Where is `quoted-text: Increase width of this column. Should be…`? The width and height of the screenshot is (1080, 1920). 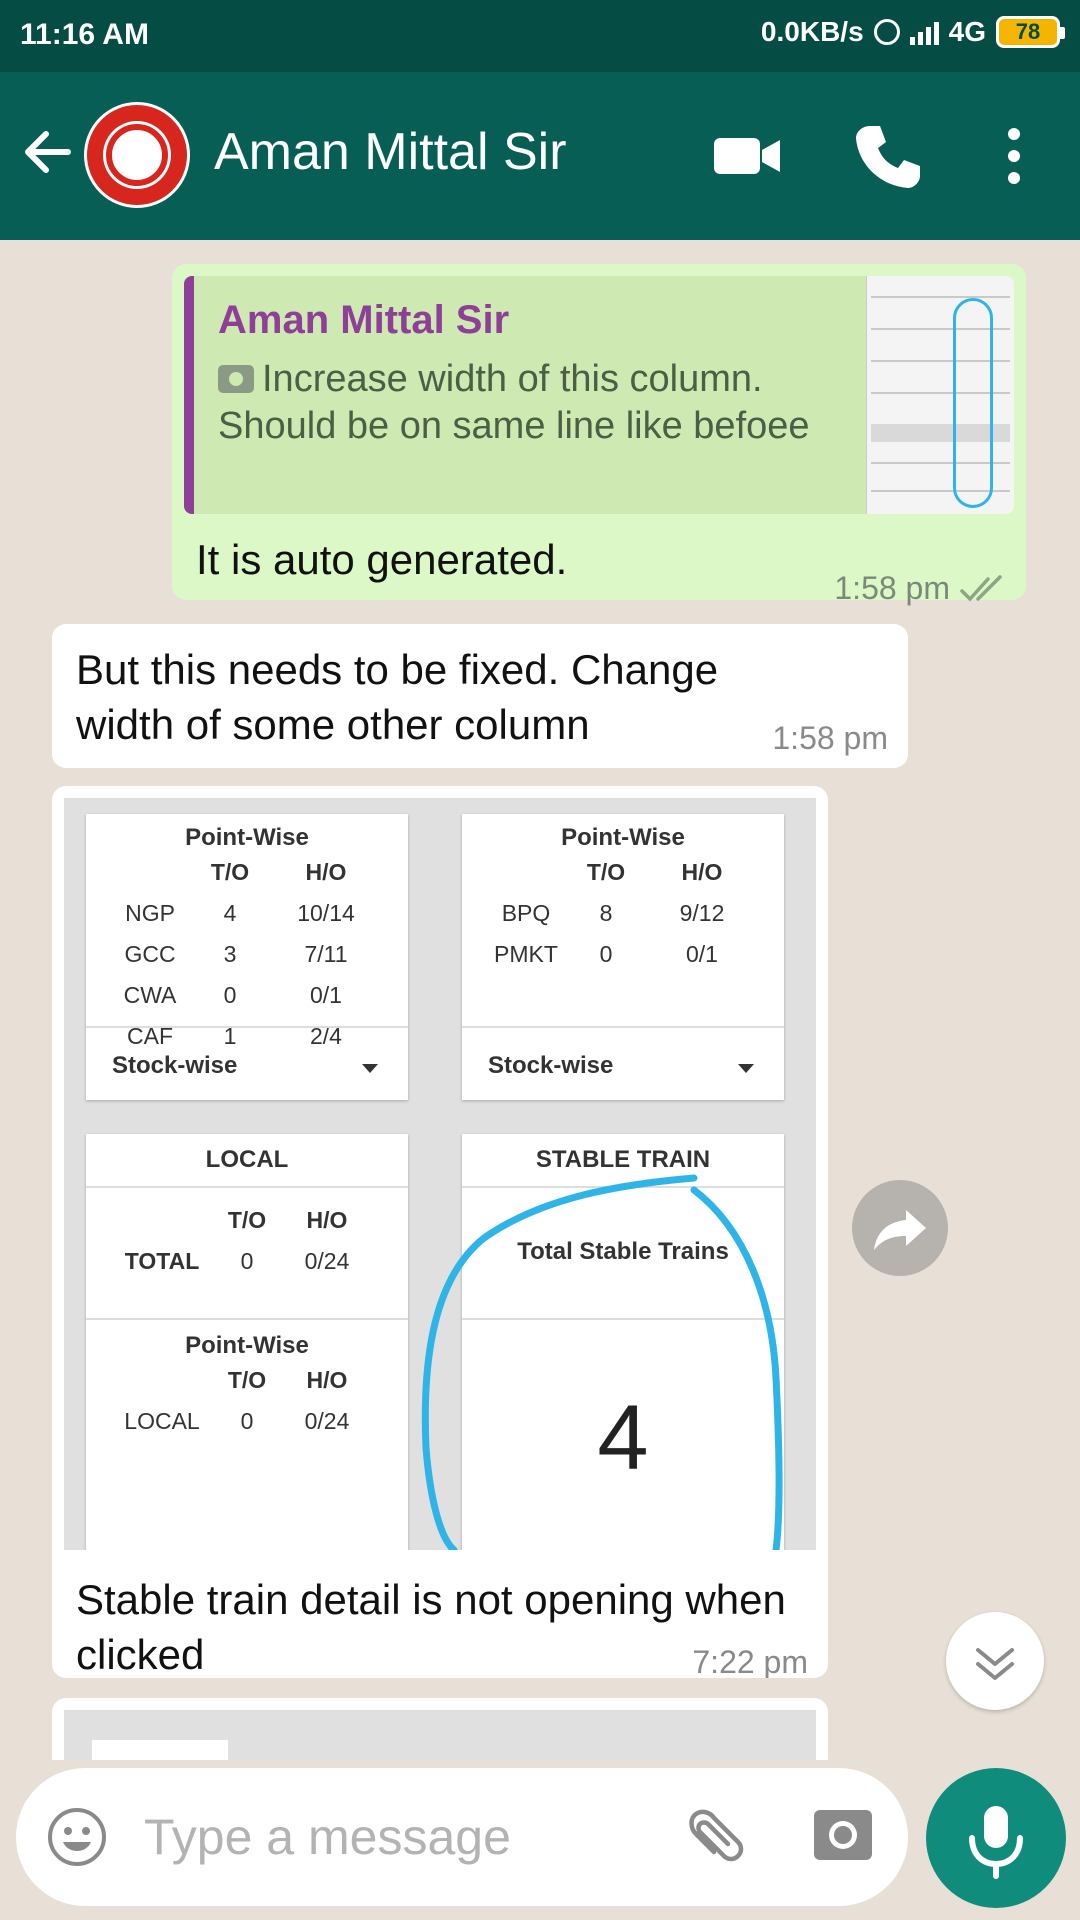 quoted-text: Increase width of this column. Should be… is located at coordinates (528, 403).